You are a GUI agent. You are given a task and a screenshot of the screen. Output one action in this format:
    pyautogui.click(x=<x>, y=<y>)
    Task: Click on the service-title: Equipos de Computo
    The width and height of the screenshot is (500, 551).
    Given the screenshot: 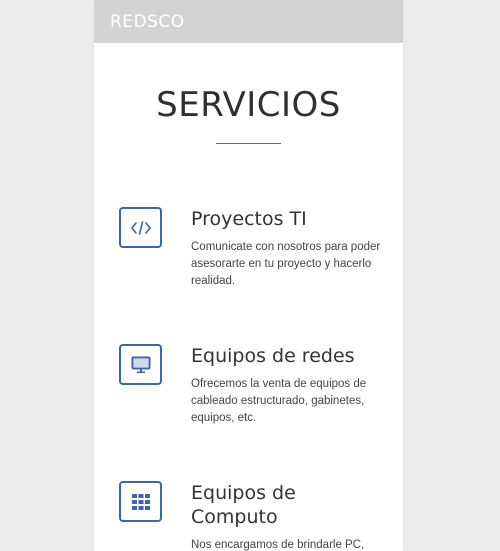 What is the action you would take?
    pyautogui.click(x=243, y=505)
    